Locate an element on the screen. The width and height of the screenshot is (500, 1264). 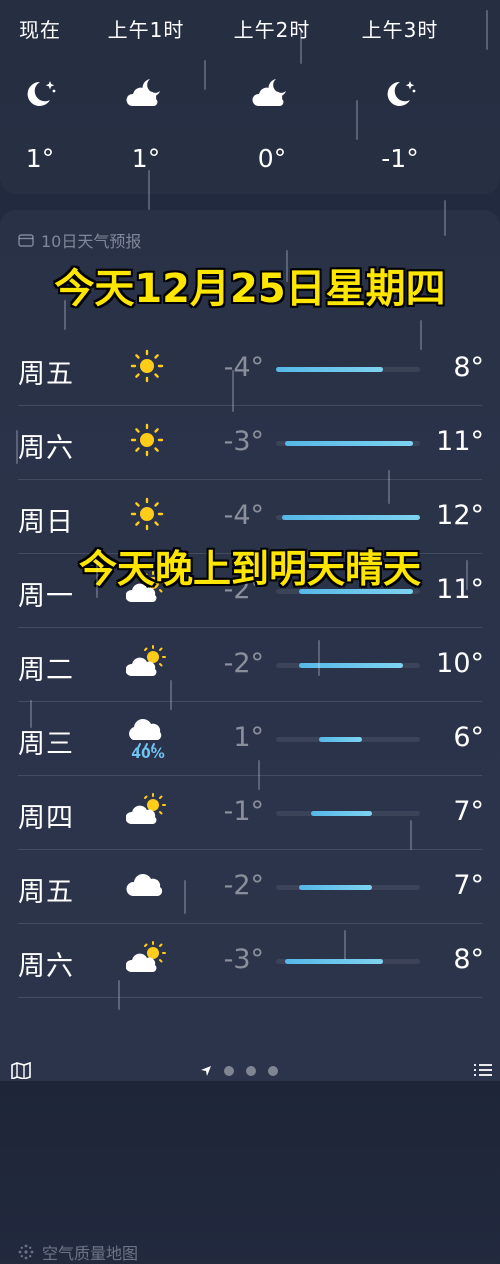
forecast-day: 周三 is located at coordinates (46, 744).